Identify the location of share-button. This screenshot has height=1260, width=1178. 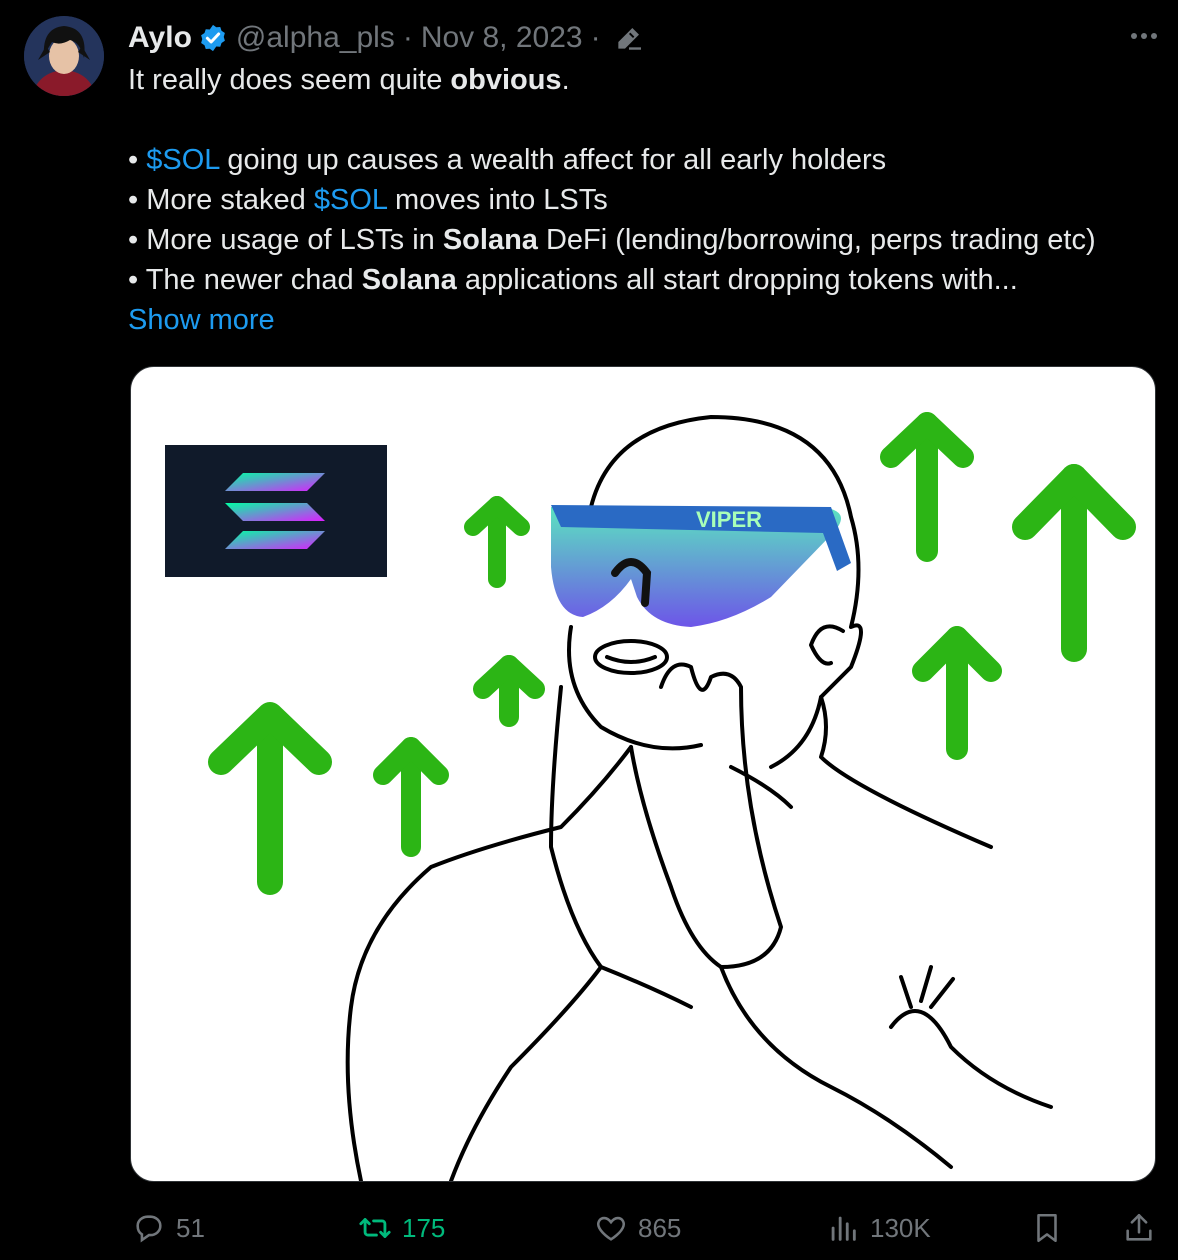
(1139, 1228).